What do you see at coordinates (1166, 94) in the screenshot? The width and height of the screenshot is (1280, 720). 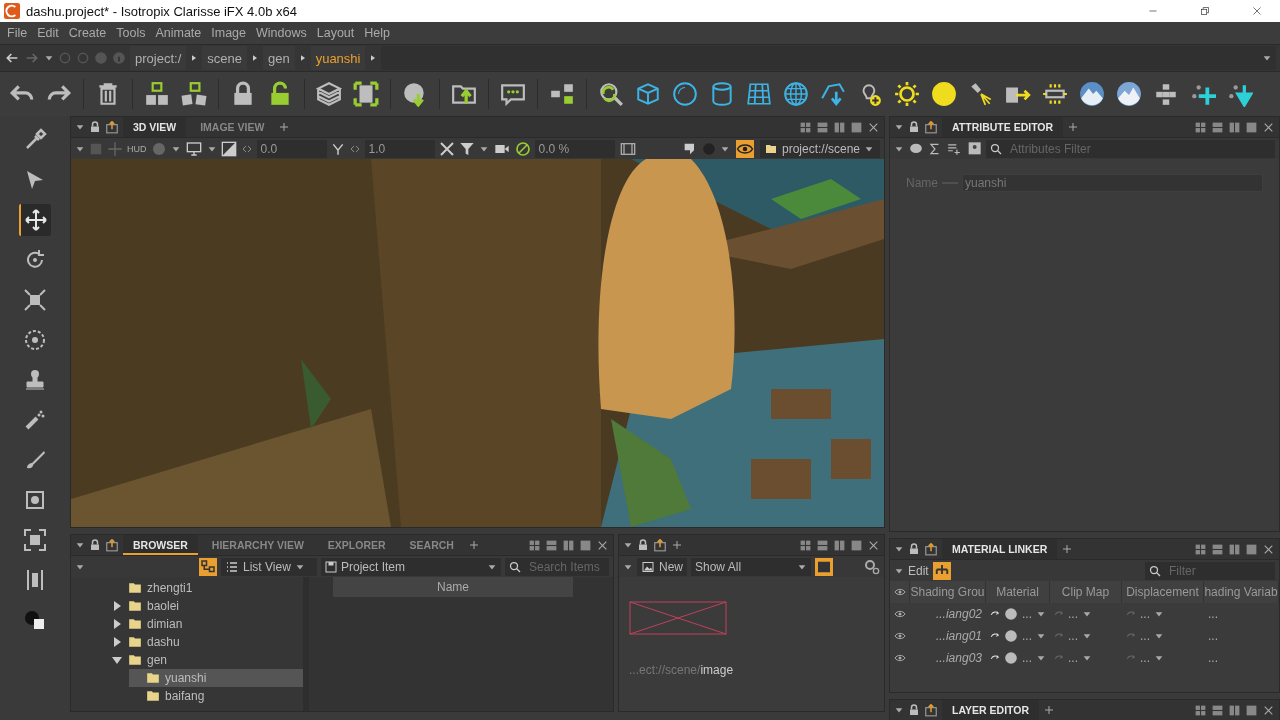 I see `cross-dots-icon` at bounding box center [1166, 94].